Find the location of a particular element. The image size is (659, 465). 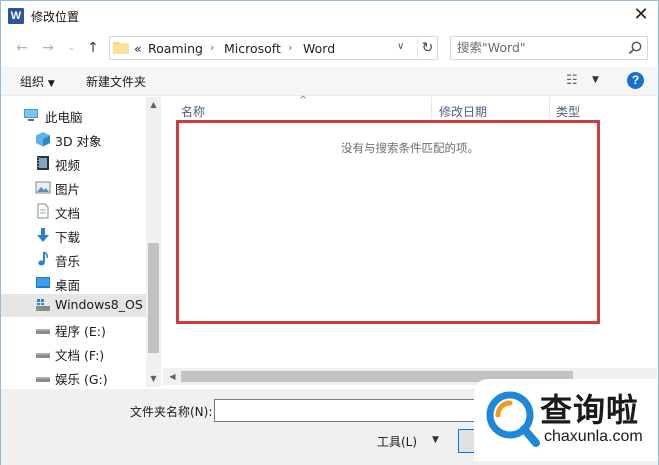

sidebar-item-drive-e: 程序 (E:) is located at coordinates (73, 329).